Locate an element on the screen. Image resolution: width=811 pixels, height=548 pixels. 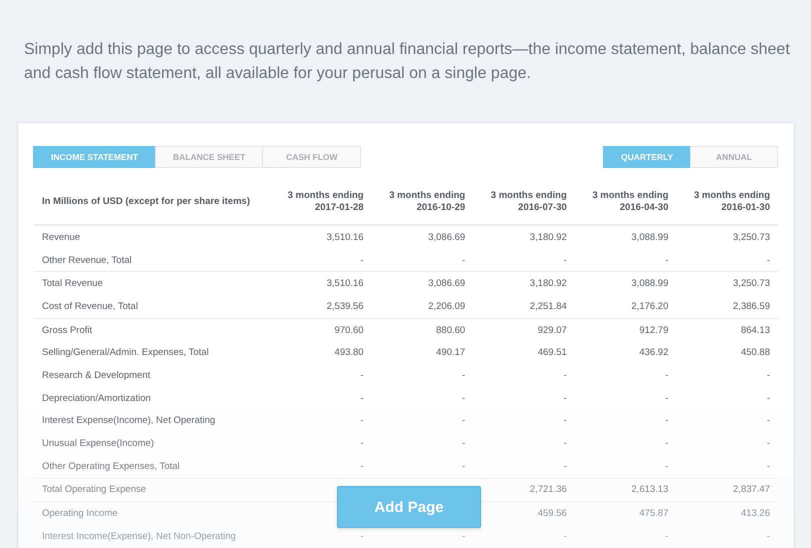
row-label: Cost of Revenue, Total is located at coordinates (90, 306).